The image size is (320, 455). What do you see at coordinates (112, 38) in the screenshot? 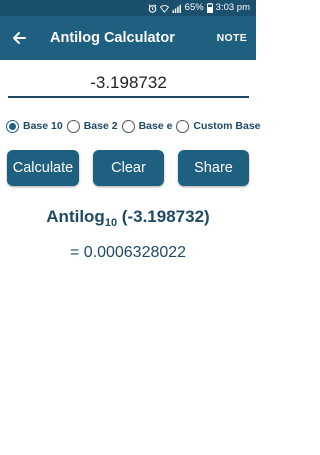
I see `app-title: Antilog Calculator` at bounding box center [112, 38].